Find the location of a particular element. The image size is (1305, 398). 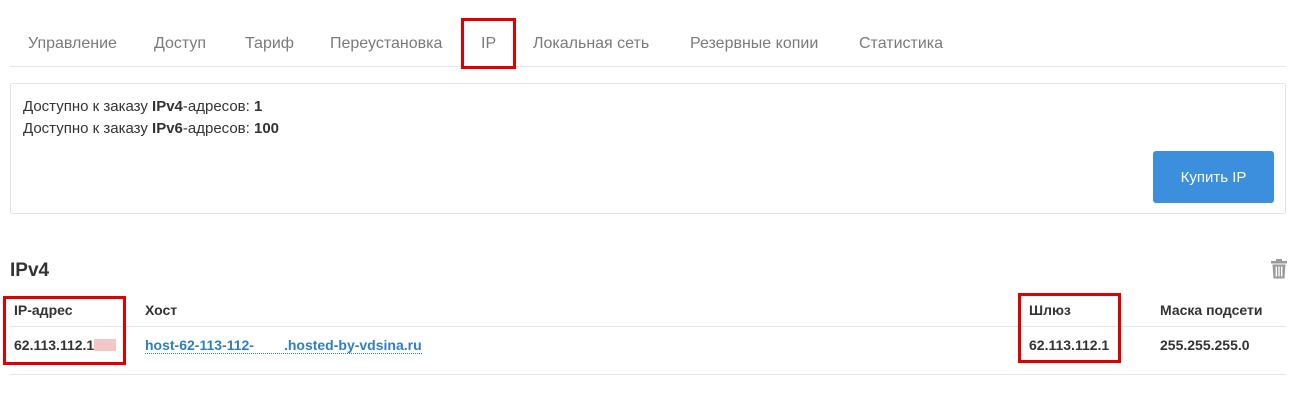

mask-value: 255.255.255.0 is located at coordinates (1205, 345).